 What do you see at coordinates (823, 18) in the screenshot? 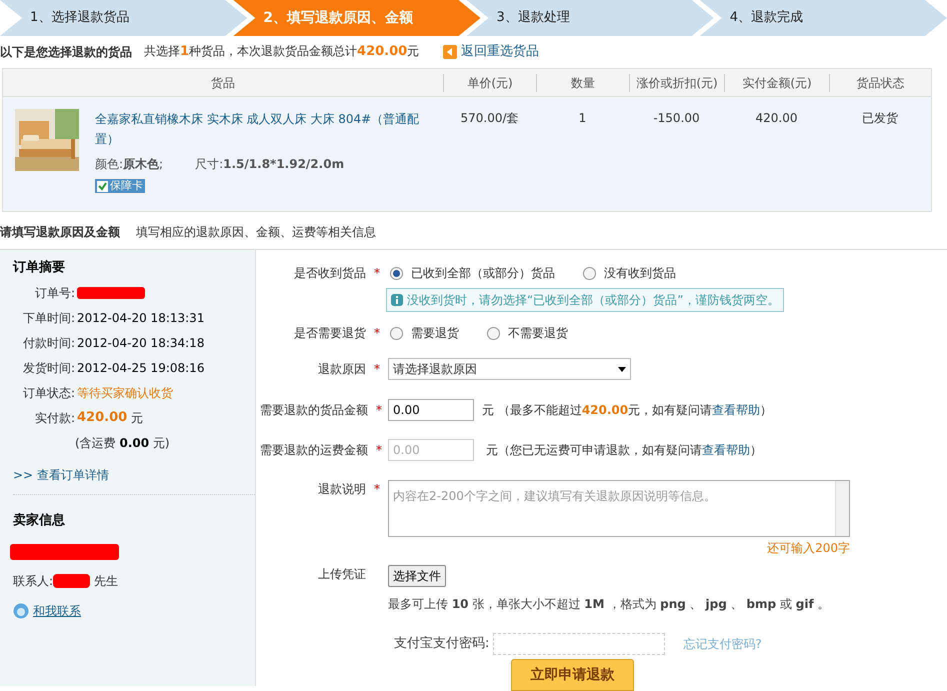
I see `progress-step: 4、退款完成` at bounding box center [823, 18].